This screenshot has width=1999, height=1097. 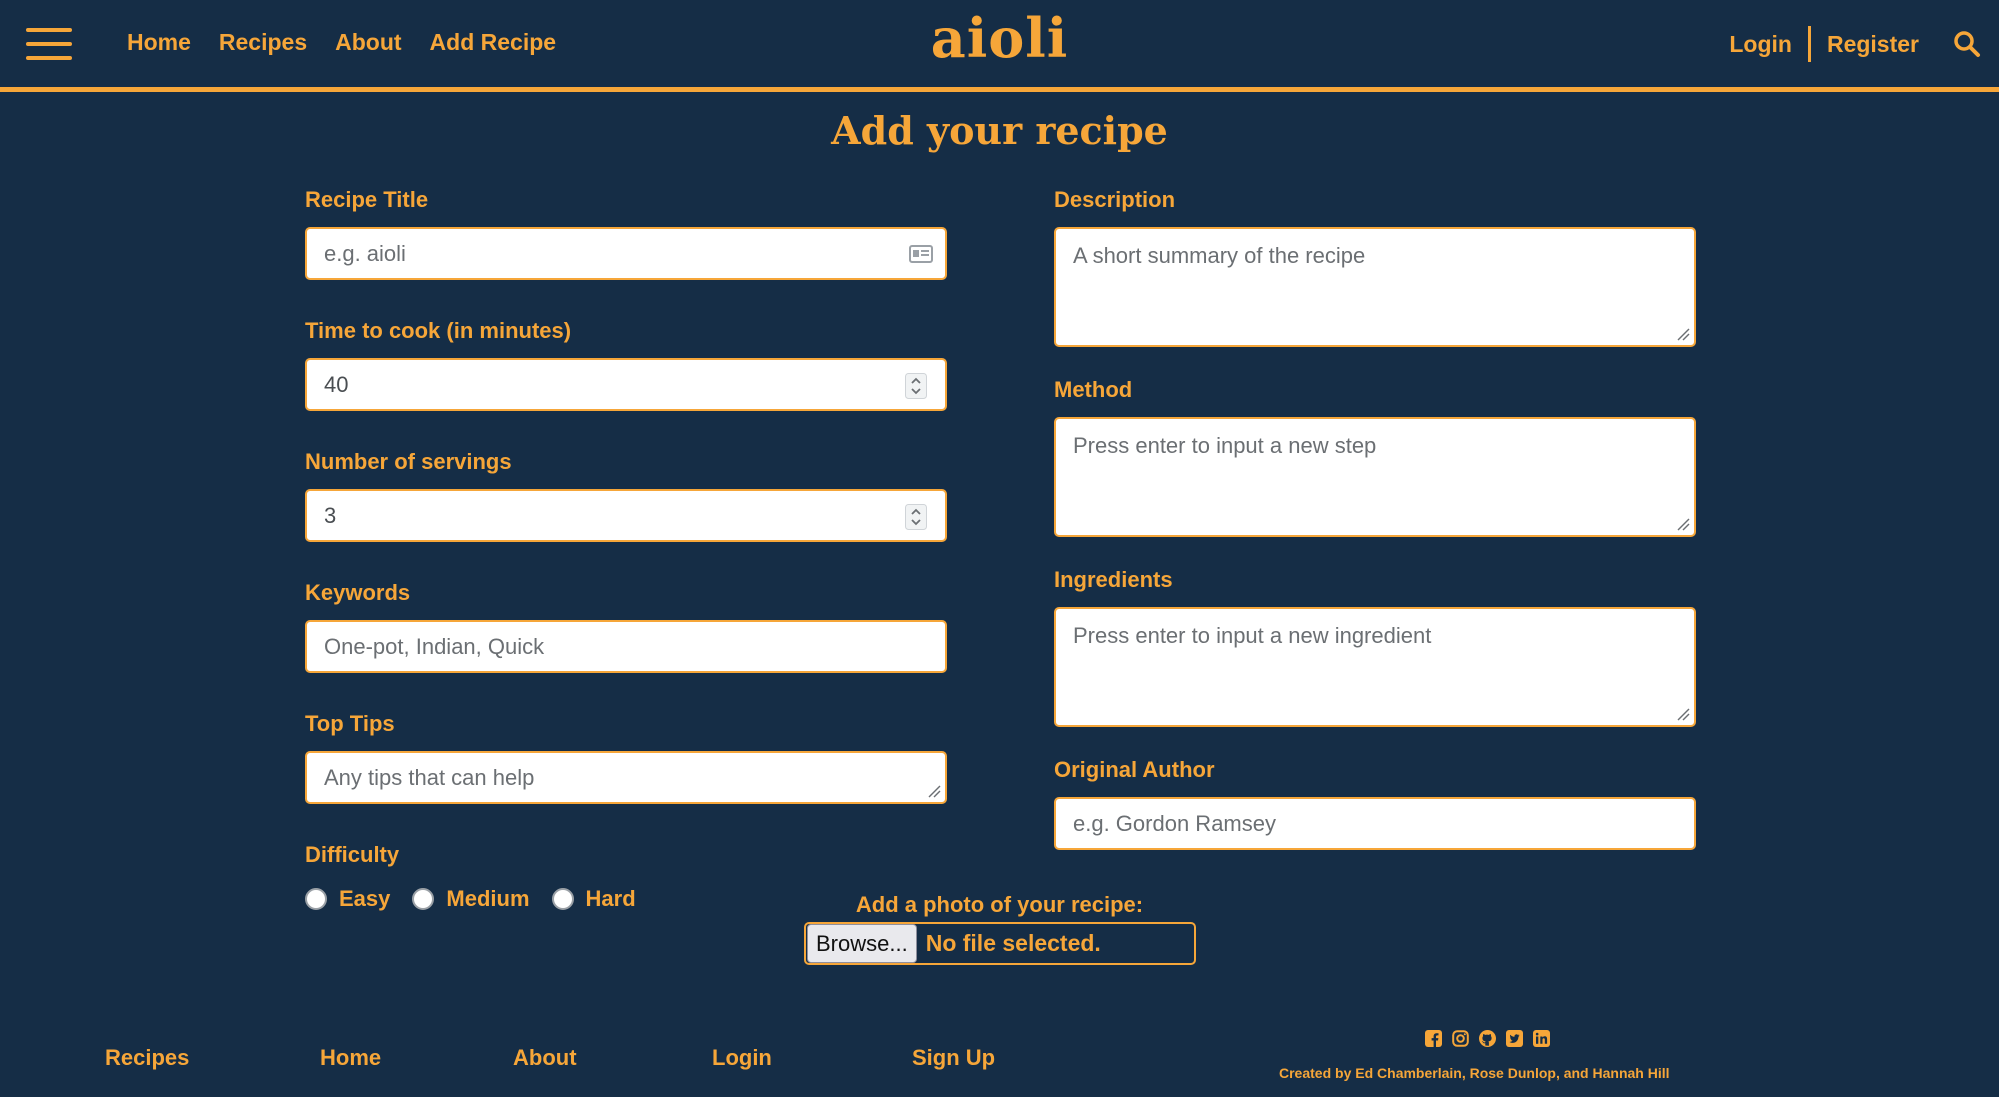 I want to click on footer-link-recipes: Recipes, so click(x=147, y=1058).